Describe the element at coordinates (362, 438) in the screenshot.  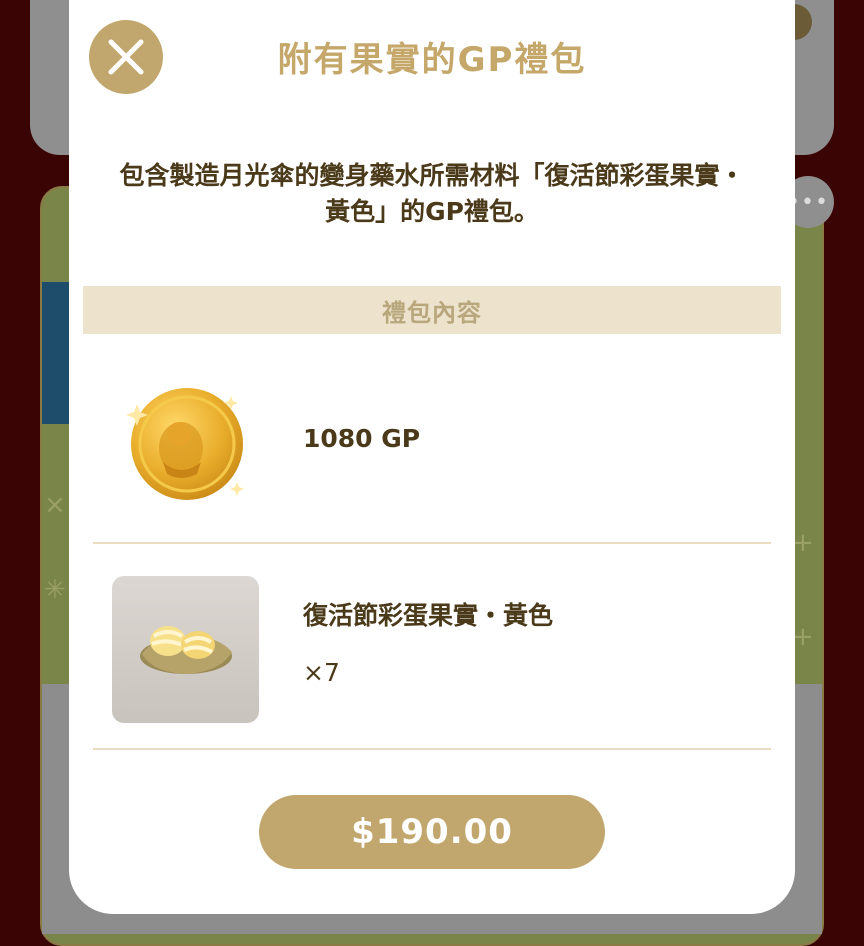
I see `item-name: 1080 GP` at that location.